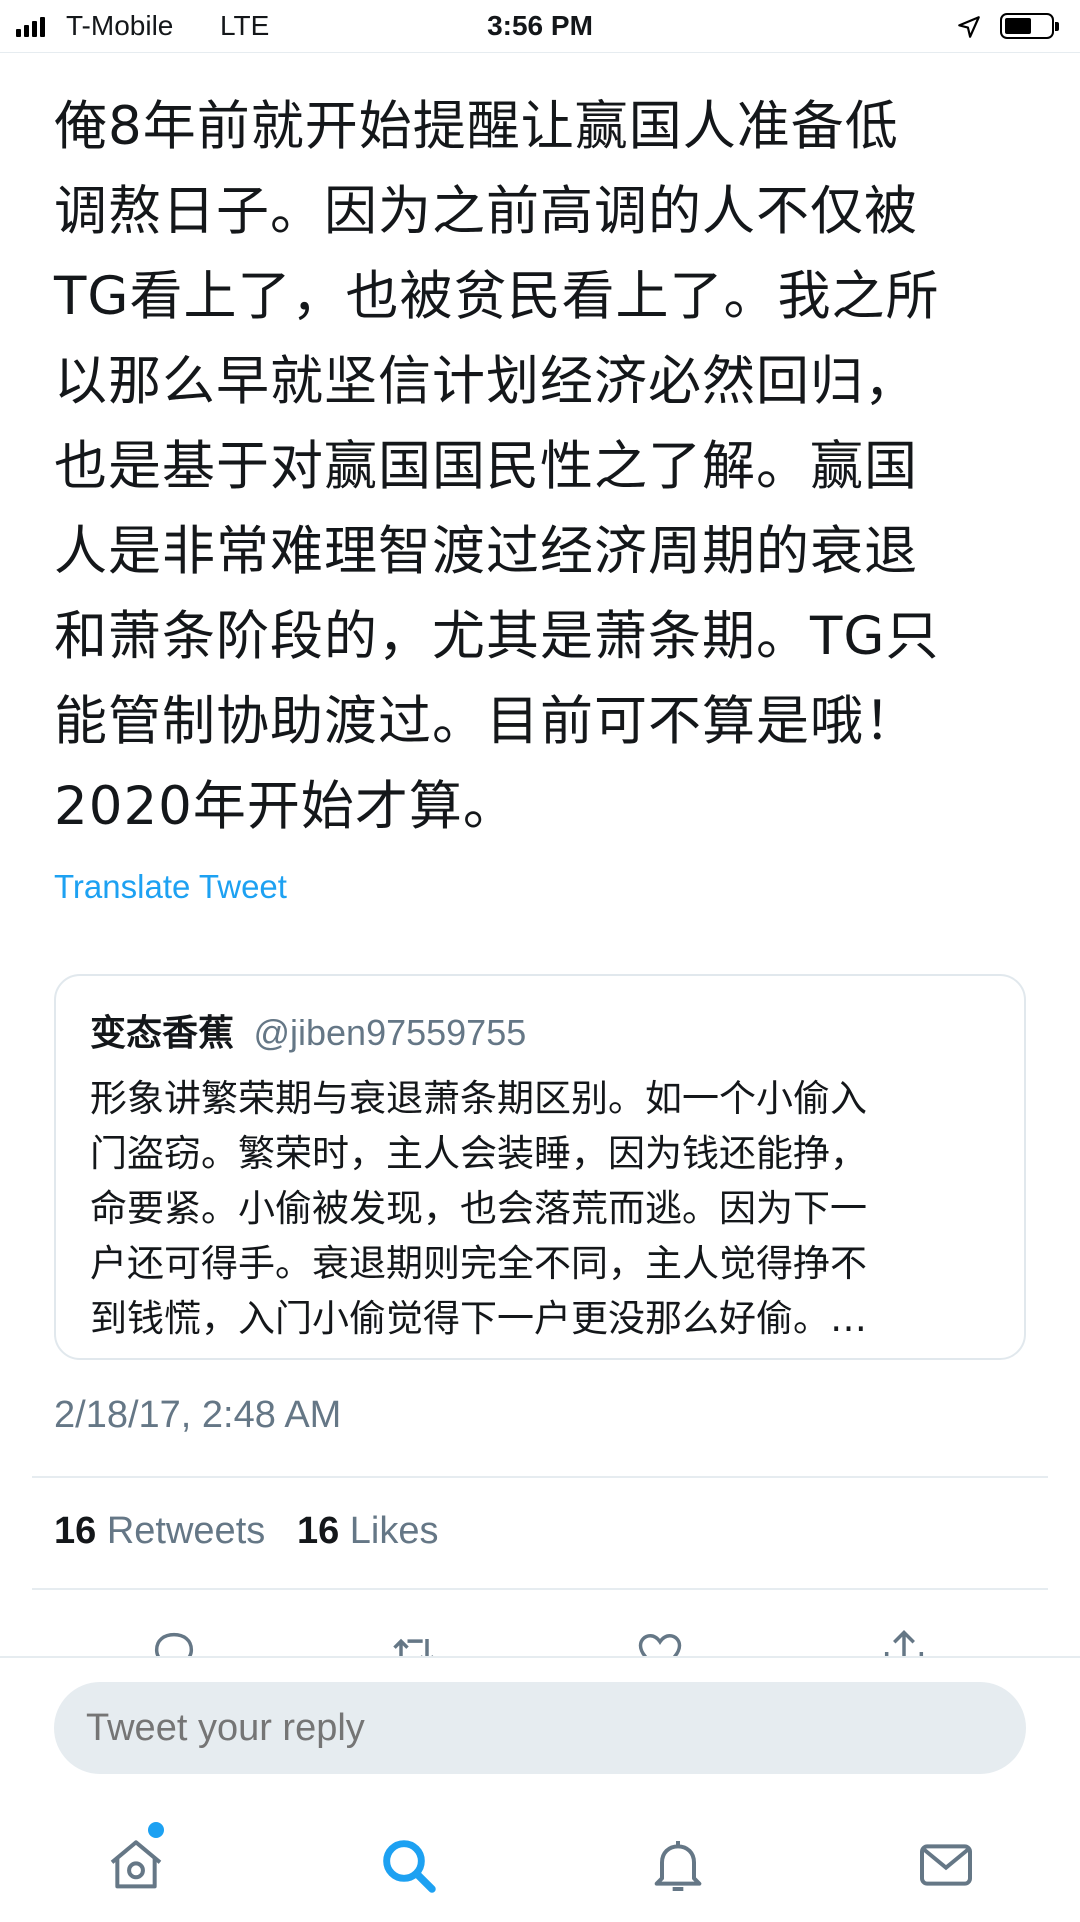 This screenshot has width=1080, height=1922. Describe the element at coordinates (486, 466) in the screenshot. I see `tweet-text-line: 也是基于对赢国国民性之了解。赢国` at that location.